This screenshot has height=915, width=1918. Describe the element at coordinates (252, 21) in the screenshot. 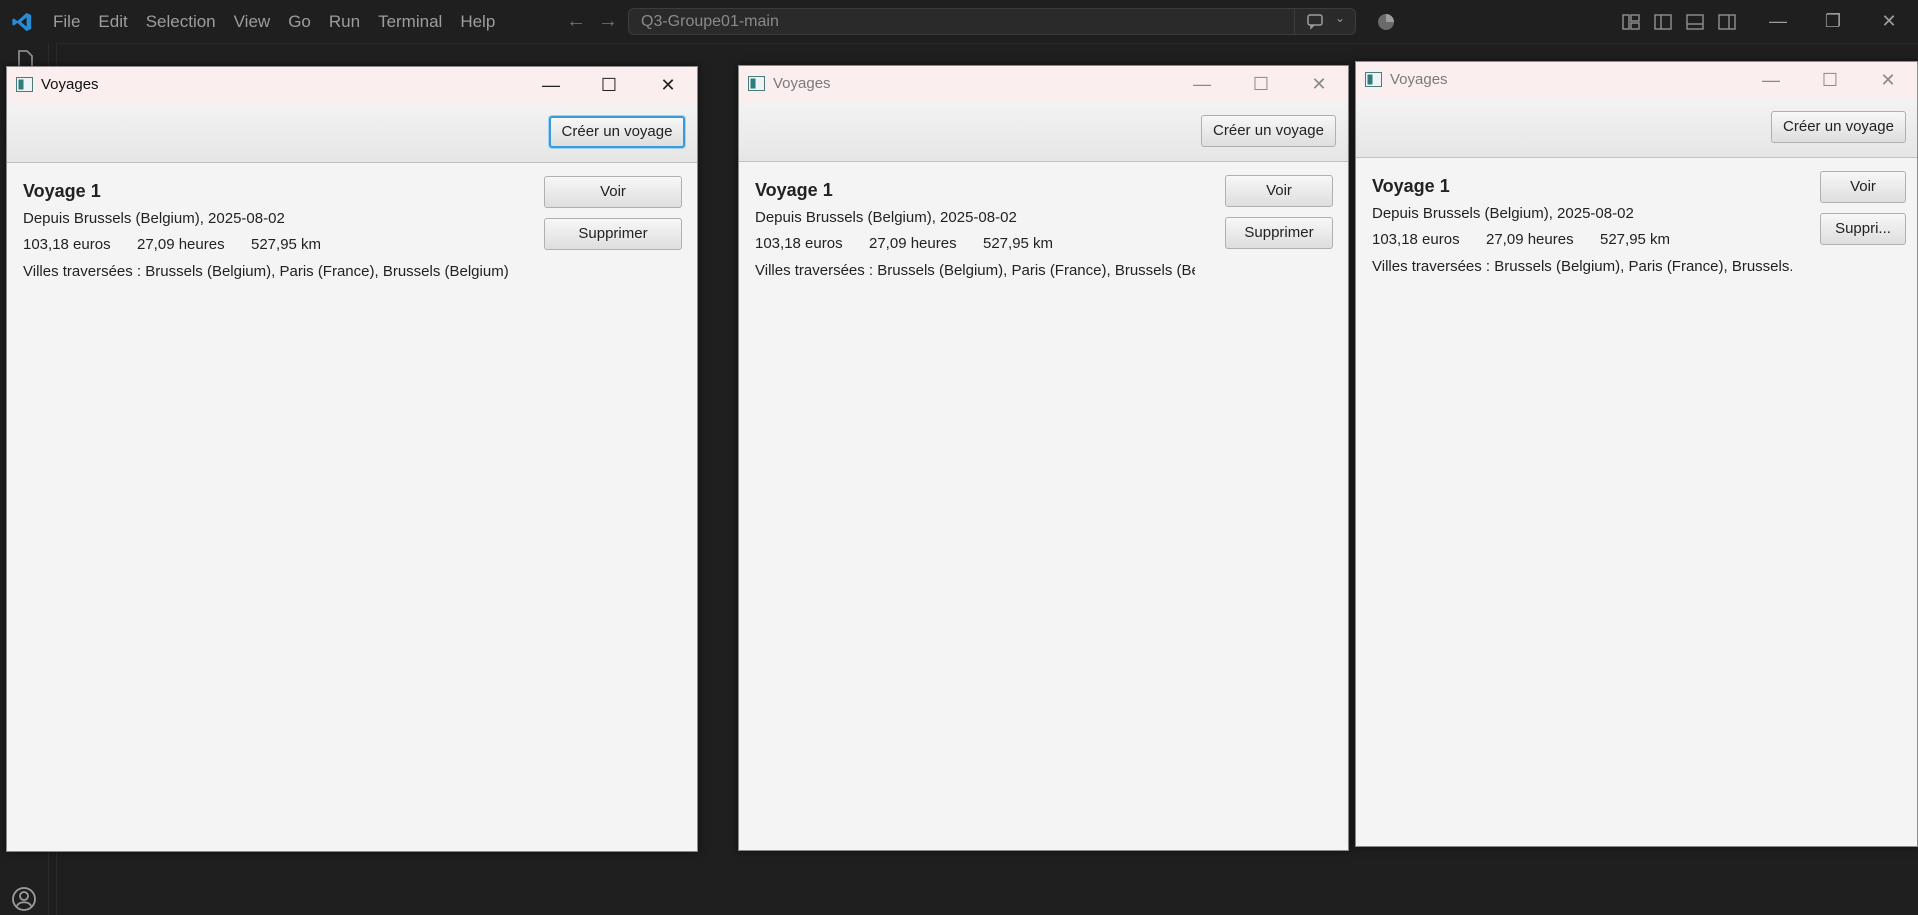

I see `menu-view: View` at that location.